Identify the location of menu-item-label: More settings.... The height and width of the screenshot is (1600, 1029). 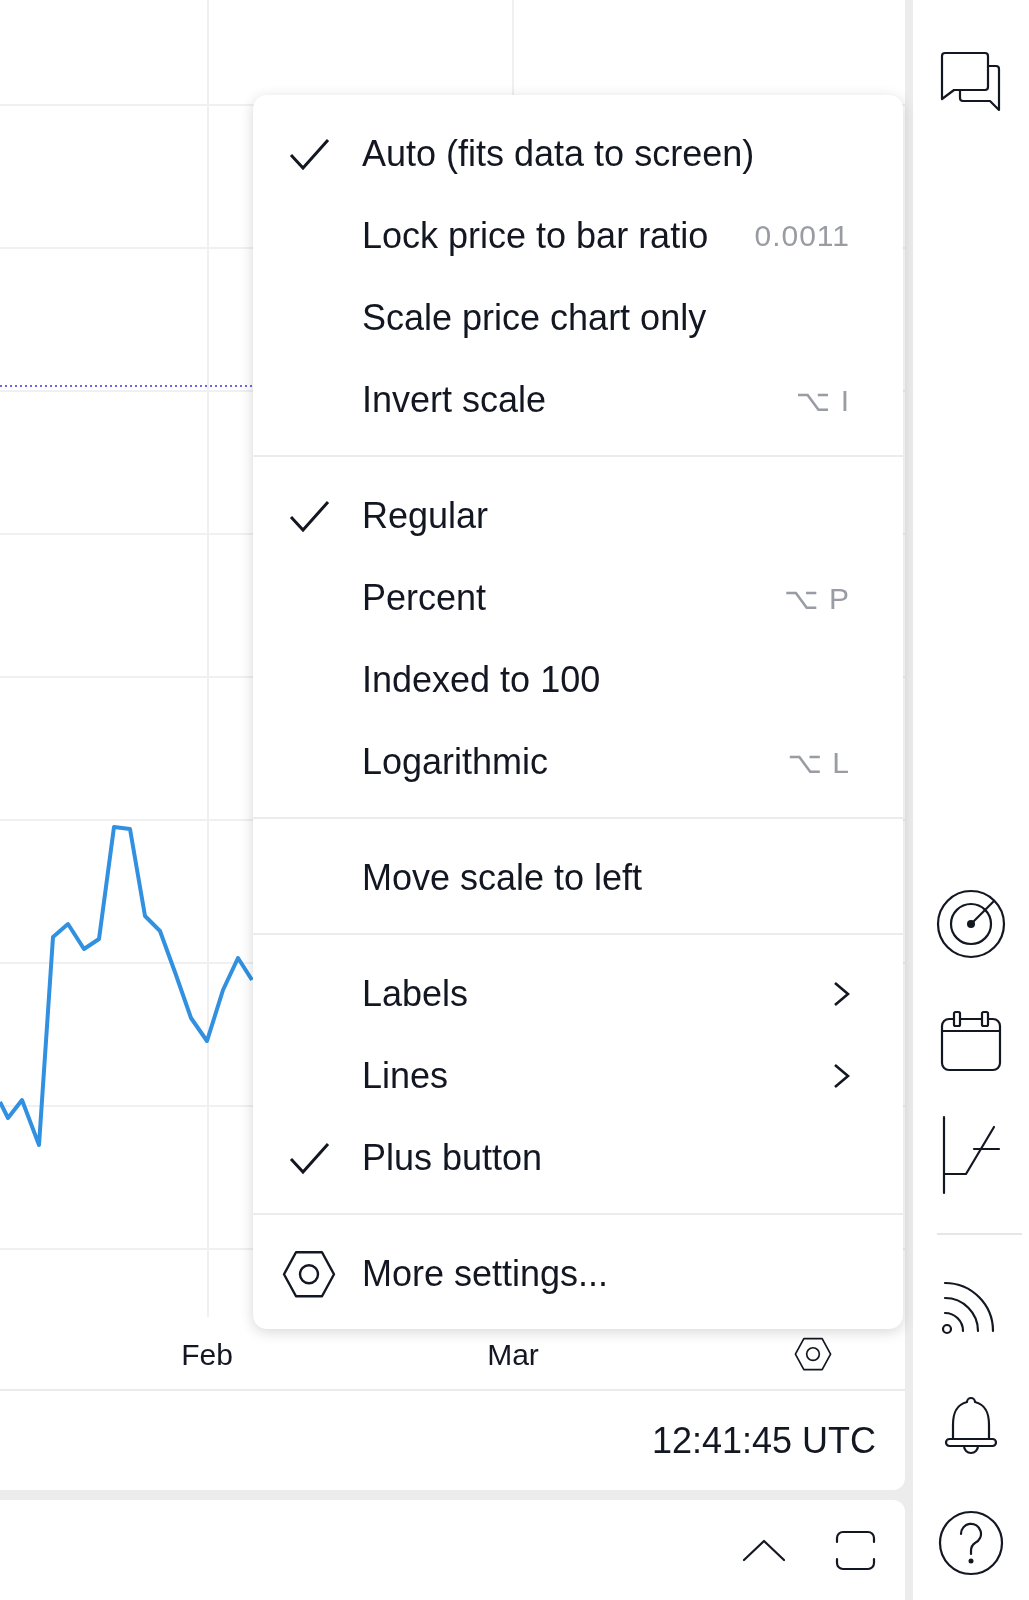
(486, 1274).